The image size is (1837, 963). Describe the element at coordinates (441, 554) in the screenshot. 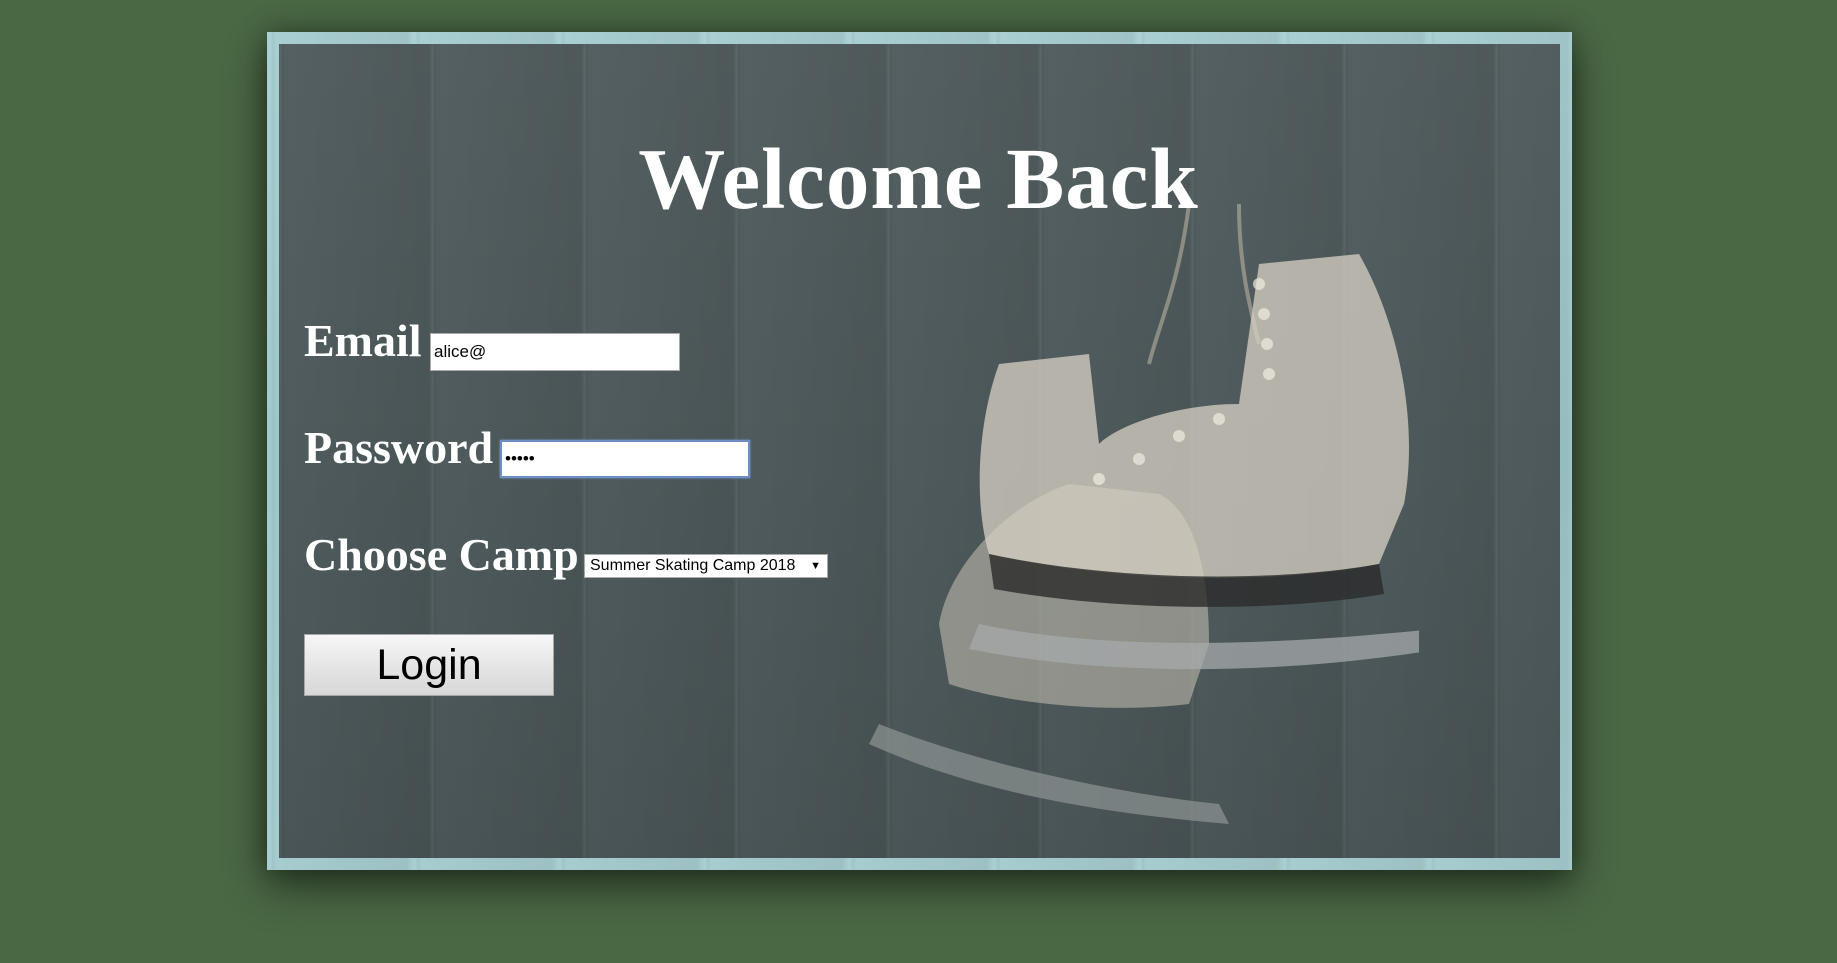

I see `camp-label: Choose Camp` at that location.